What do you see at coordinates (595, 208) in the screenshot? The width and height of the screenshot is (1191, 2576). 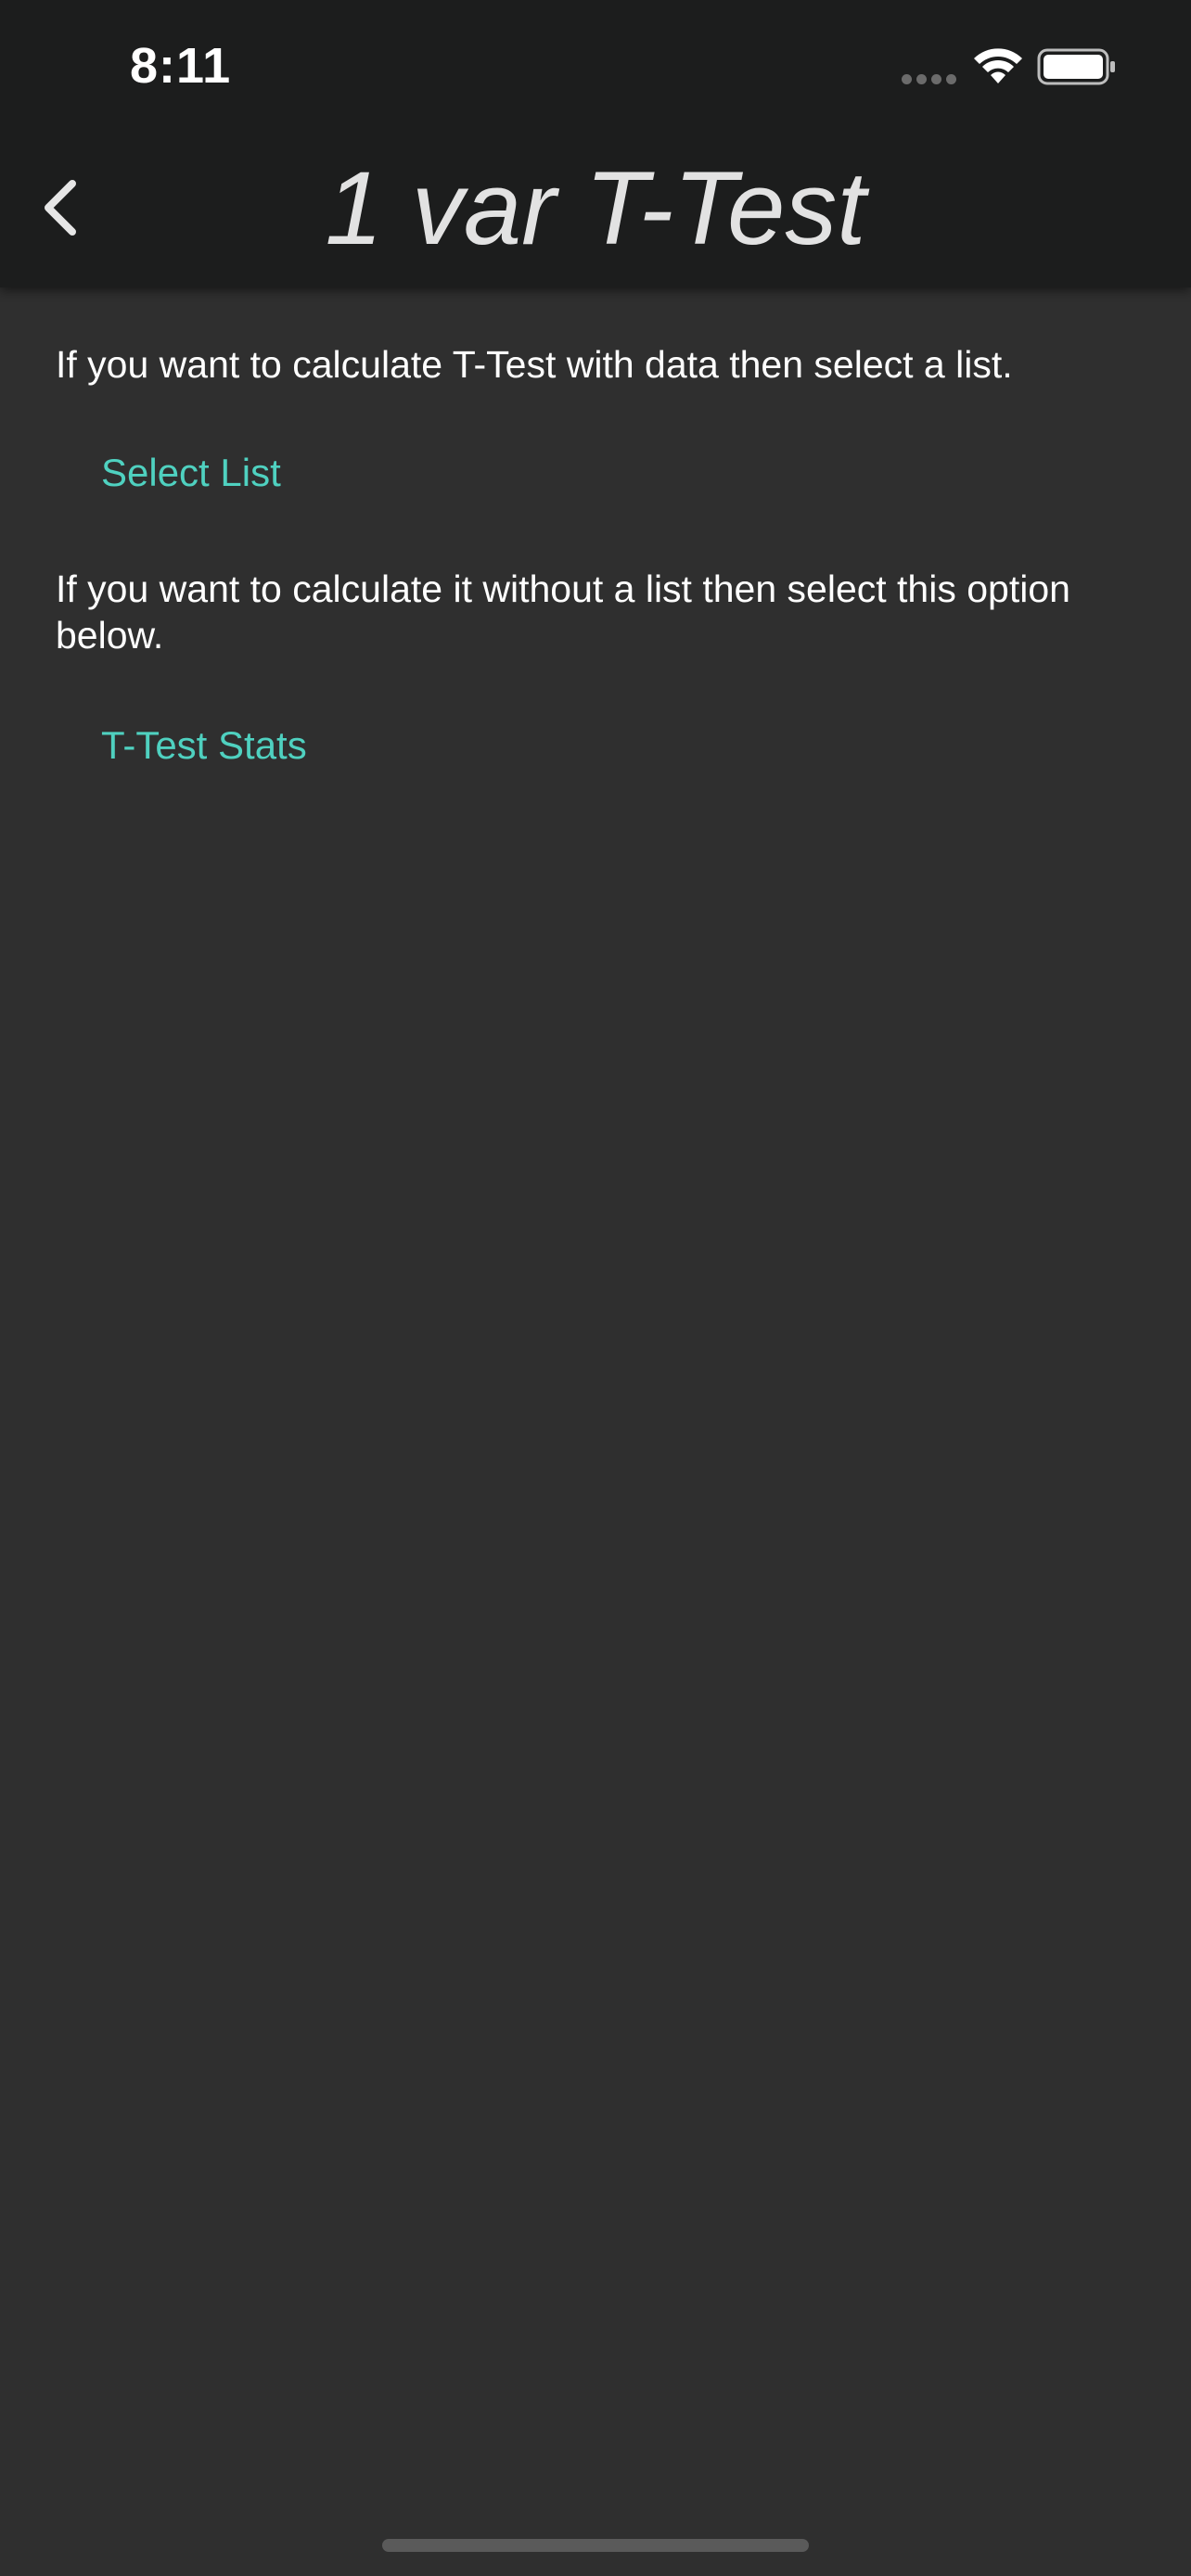 I see `page-title: 1 var T-Test` at bounding box center [595, 208].